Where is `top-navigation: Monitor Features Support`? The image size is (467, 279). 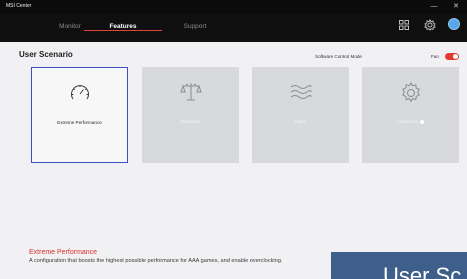
top-navigation: Monitor Features Support is located at coordinates (233, 28).